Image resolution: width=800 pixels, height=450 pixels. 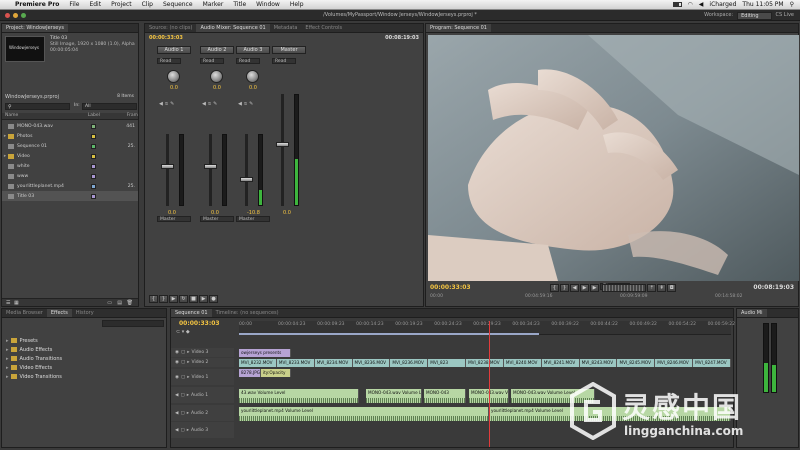 I want to click on video-2-clip: MVI_8232.MOV, so click(x=258, y=363).